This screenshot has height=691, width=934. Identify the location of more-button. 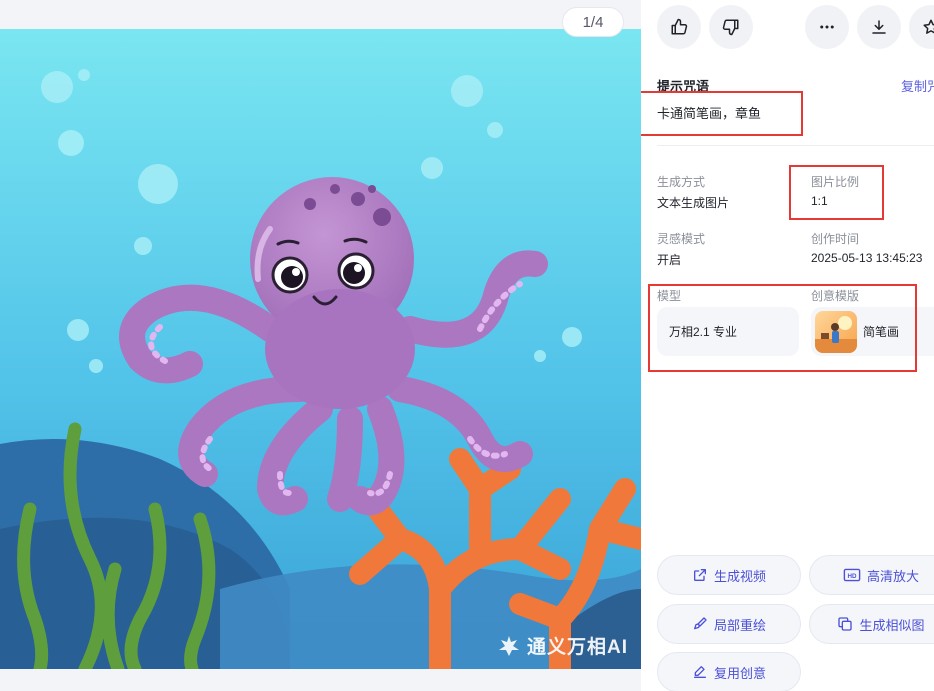
(827, 27).